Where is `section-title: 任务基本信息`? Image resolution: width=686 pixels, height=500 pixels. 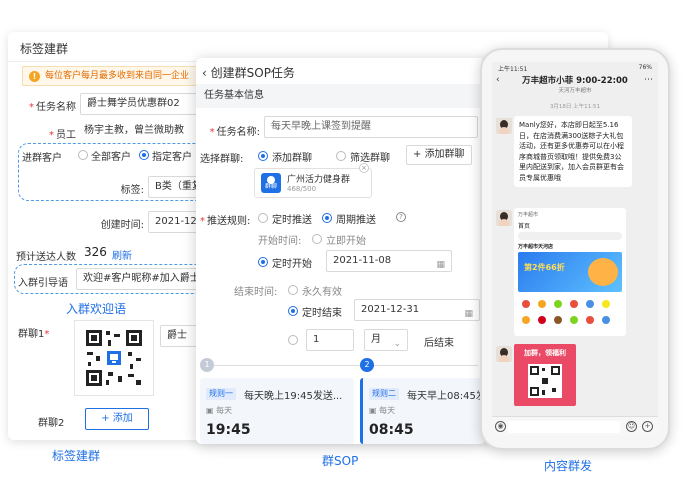 section-title: 任务基本信息 is located at coordinates (341, 96).